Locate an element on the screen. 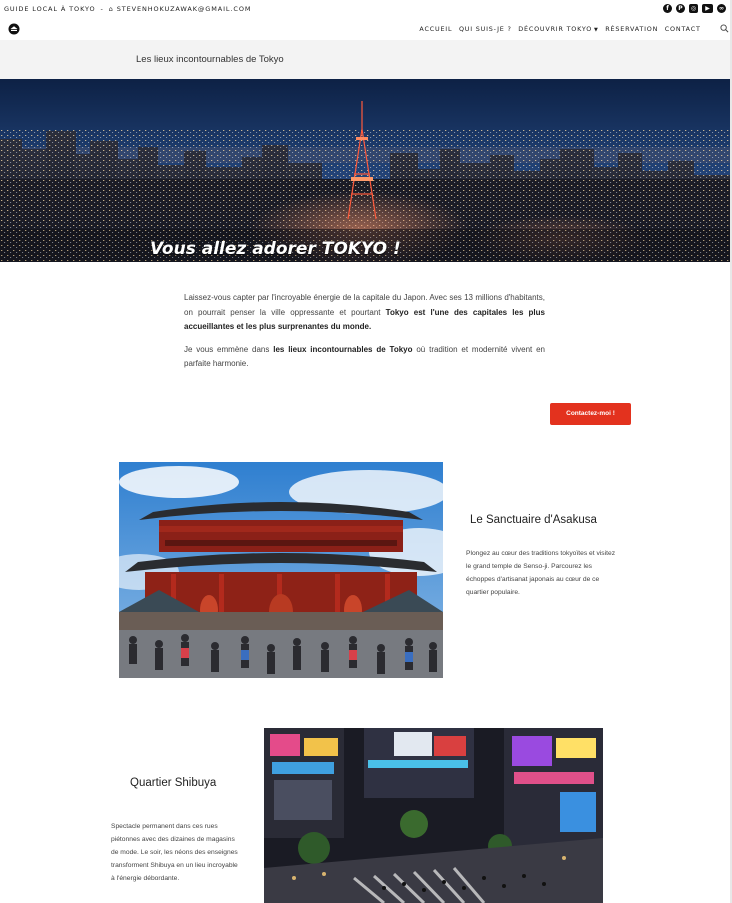  pinterest-icon: P is located at coordinates (680, 8).